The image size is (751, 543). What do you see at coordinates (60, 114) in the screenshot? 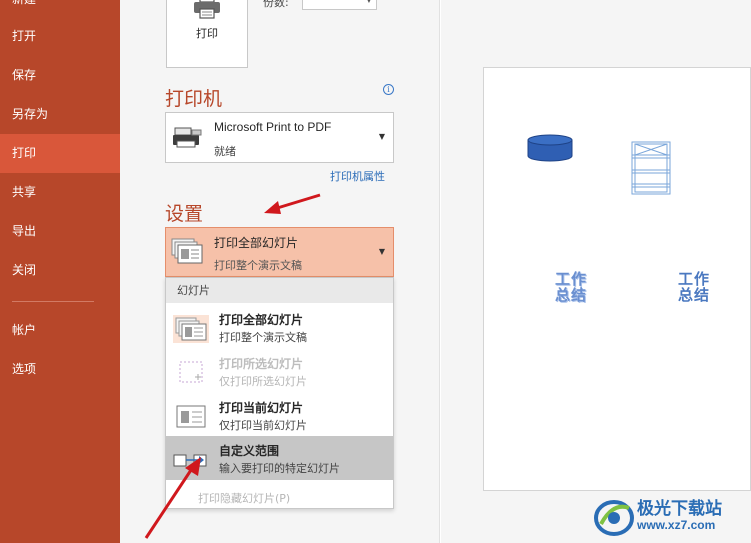
I see `sidebar-item-save-as: 另存为` at bounding box center [60, 114].